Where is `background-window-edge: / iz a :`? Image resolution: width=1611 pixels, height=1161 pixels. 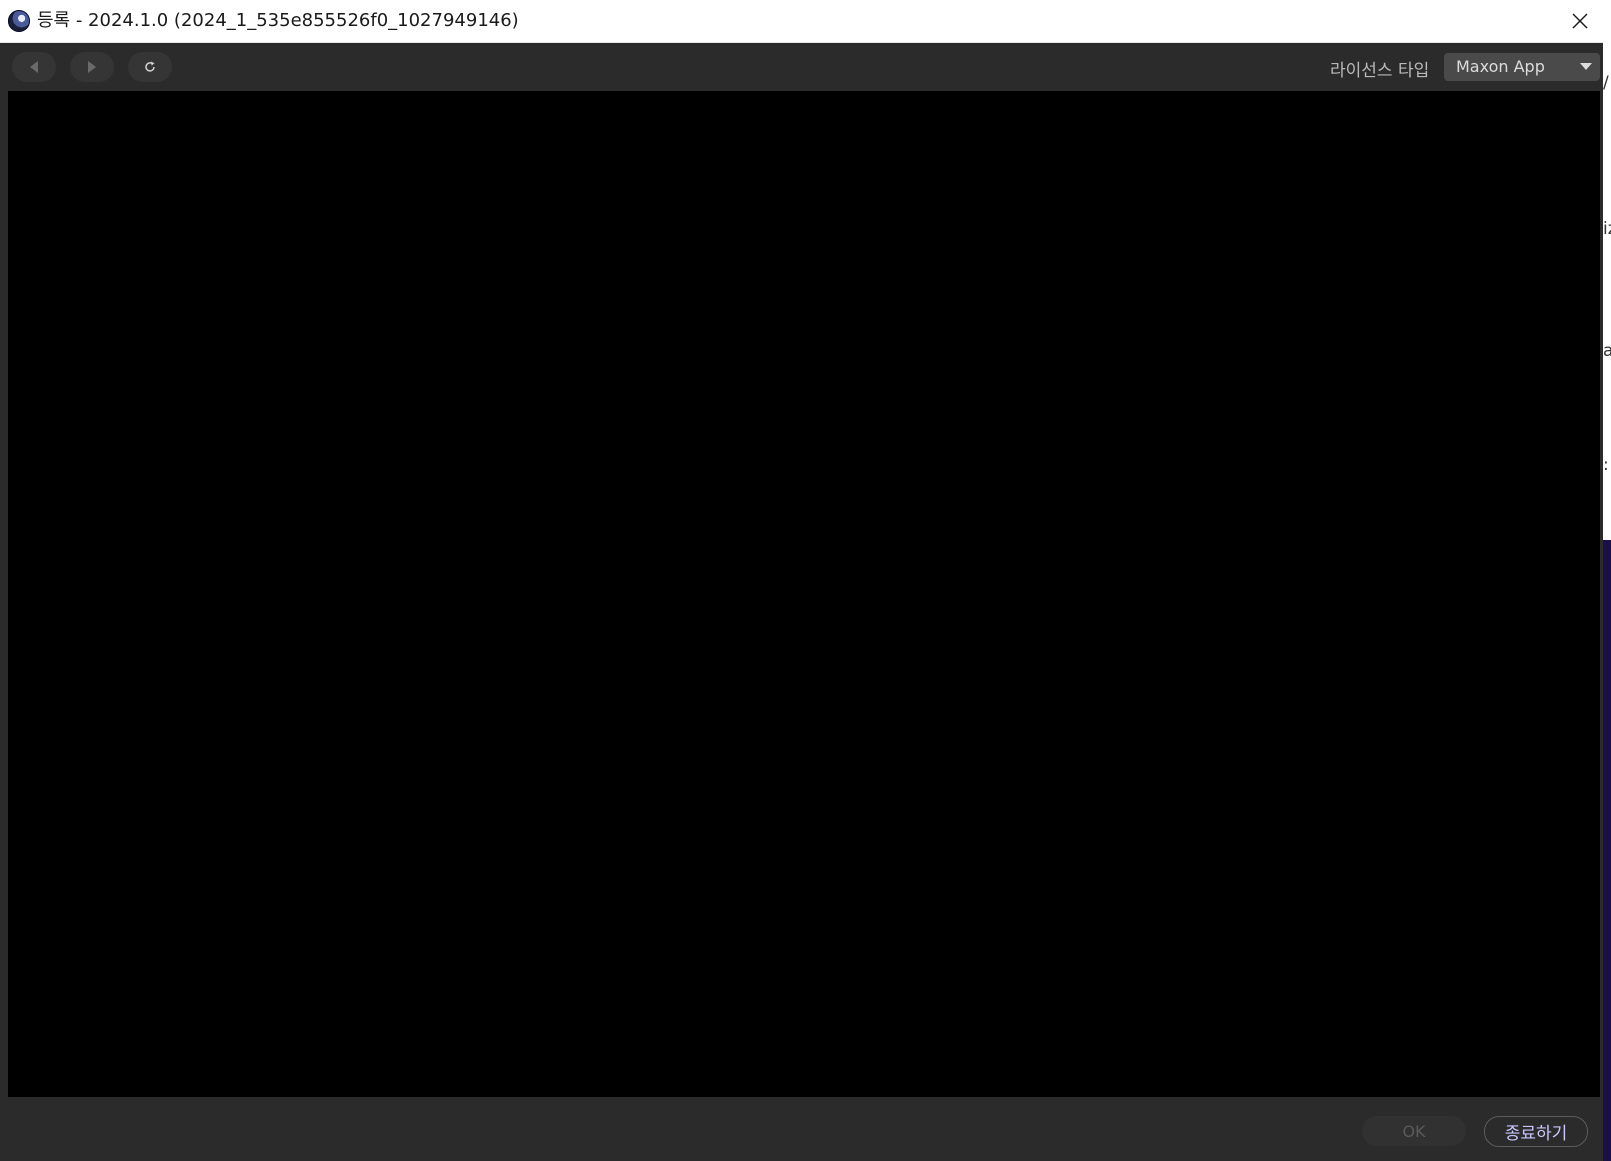 background-window-edge: / iz a : is located at coordinates (1607, 580).